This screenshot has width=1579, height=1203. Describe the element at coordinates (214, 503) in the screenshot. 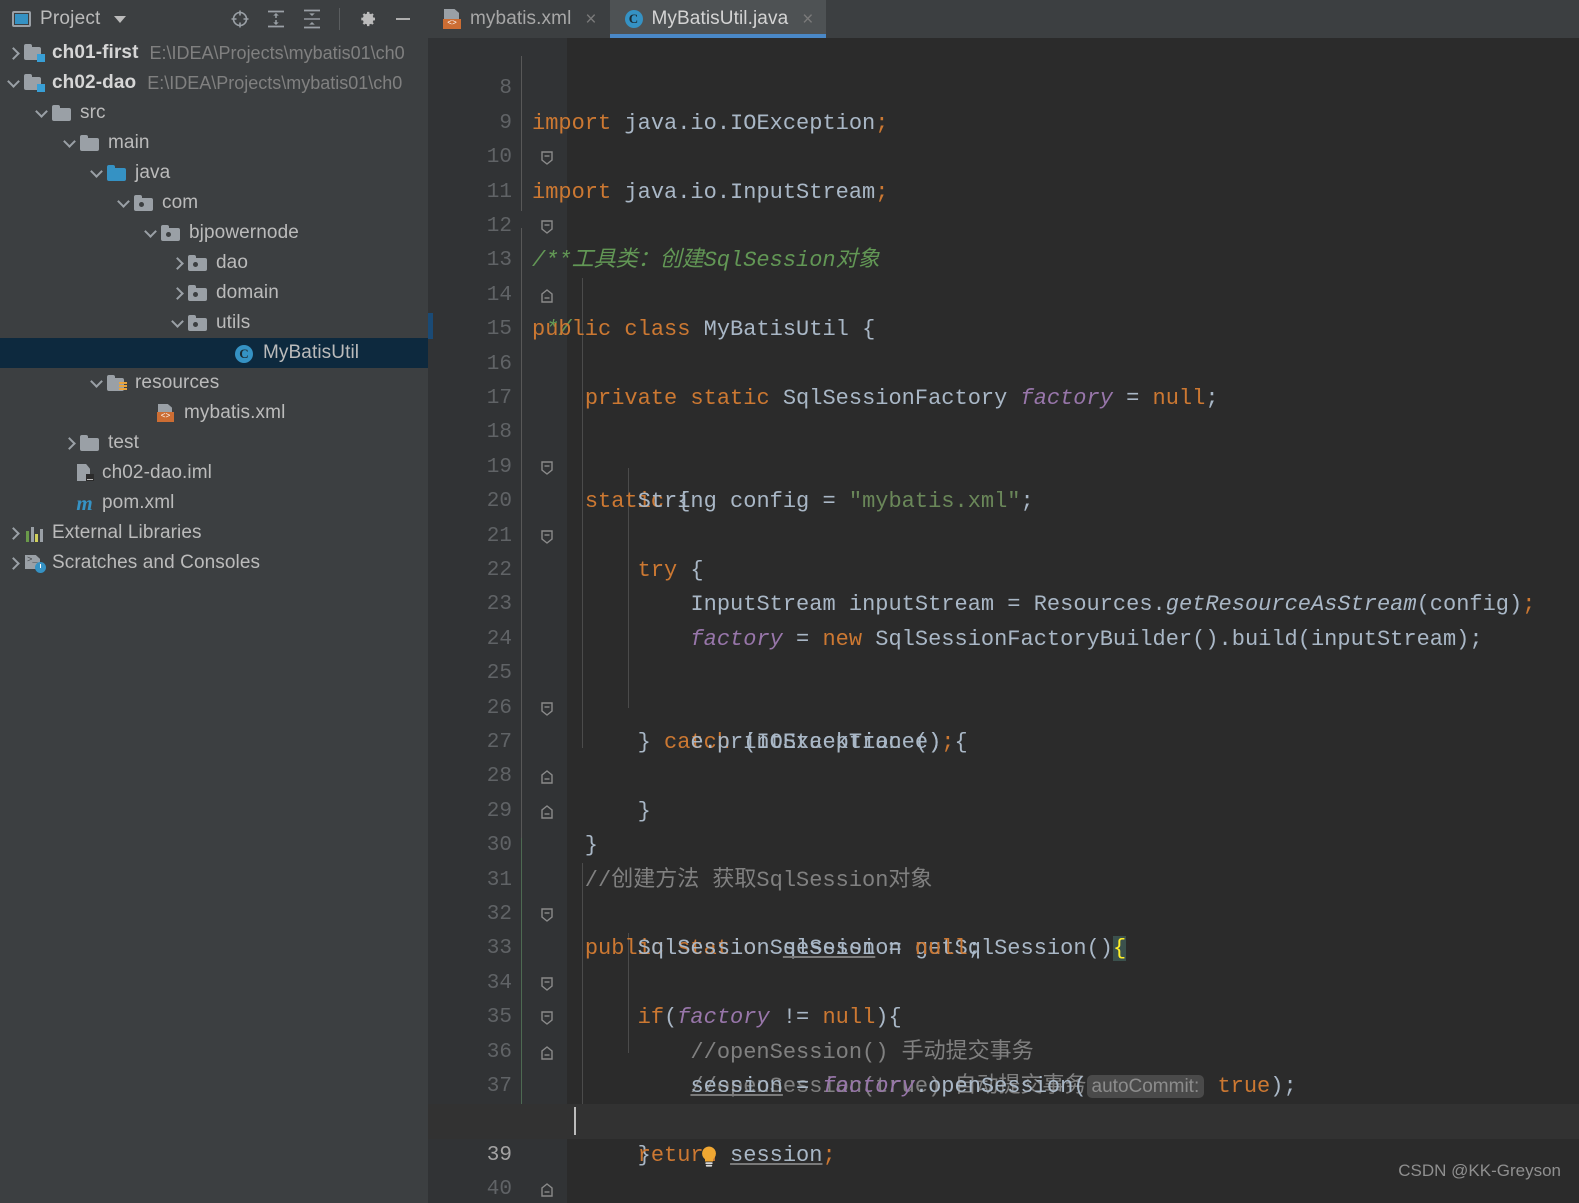

I see `tree-node-pom-xml: m pom.xml` at that location.